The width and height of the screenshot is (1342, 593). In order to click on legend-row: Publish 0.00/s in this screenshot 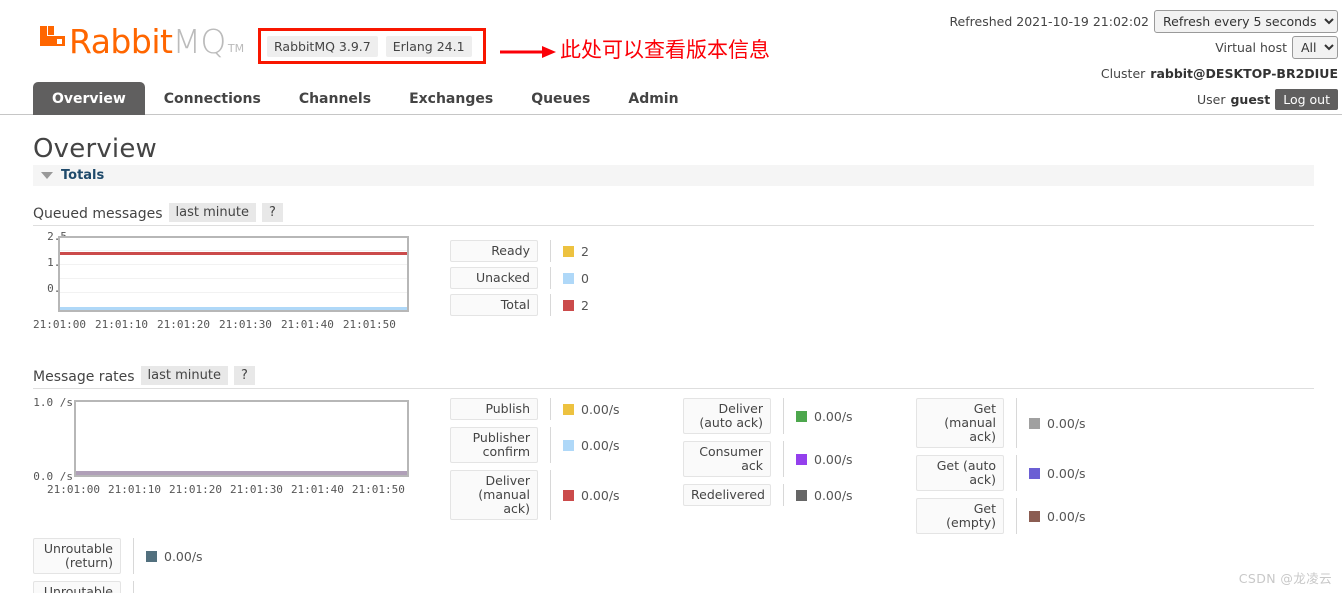, I will do `click(535, 409)`.